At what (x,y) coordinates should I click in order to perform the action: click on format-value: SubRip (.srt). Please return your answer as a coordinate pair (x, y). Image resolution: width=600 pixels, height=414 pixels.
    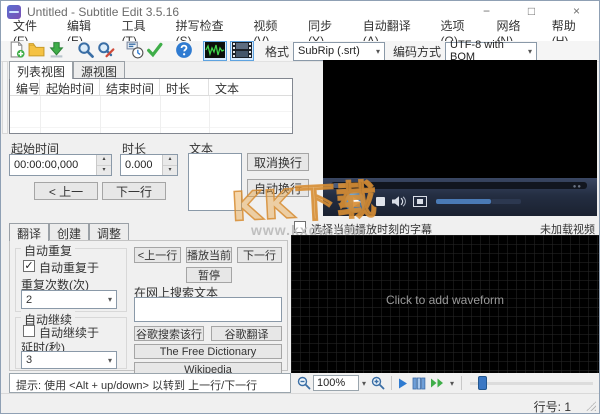
    Looking at the image, I should click on (329, 51).